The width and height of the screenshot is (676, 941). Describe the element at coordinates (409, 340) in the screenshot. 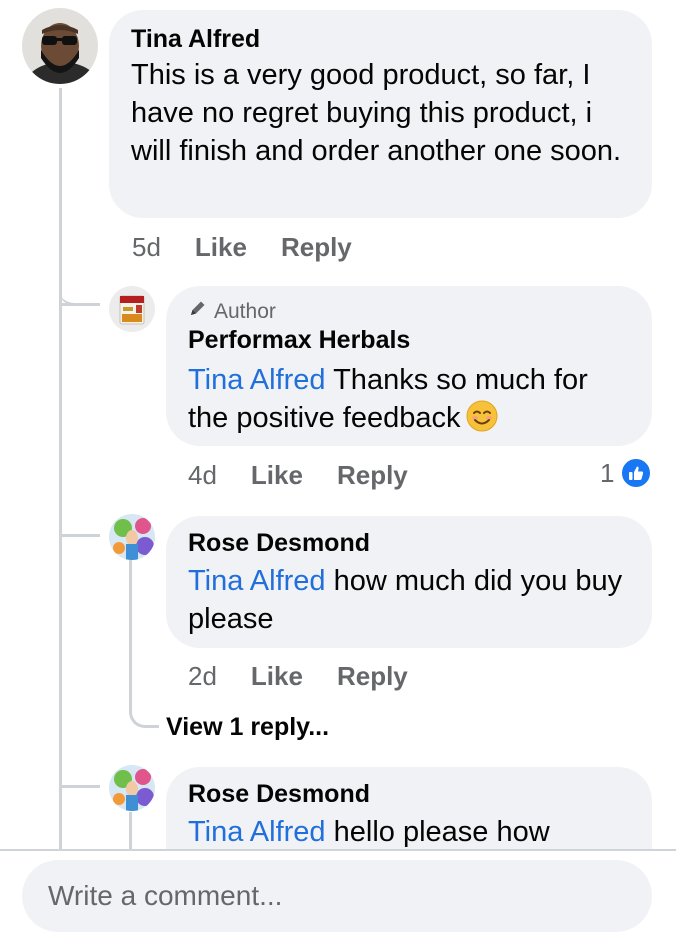

I see `reply-author: Performax Herbals` at that location.